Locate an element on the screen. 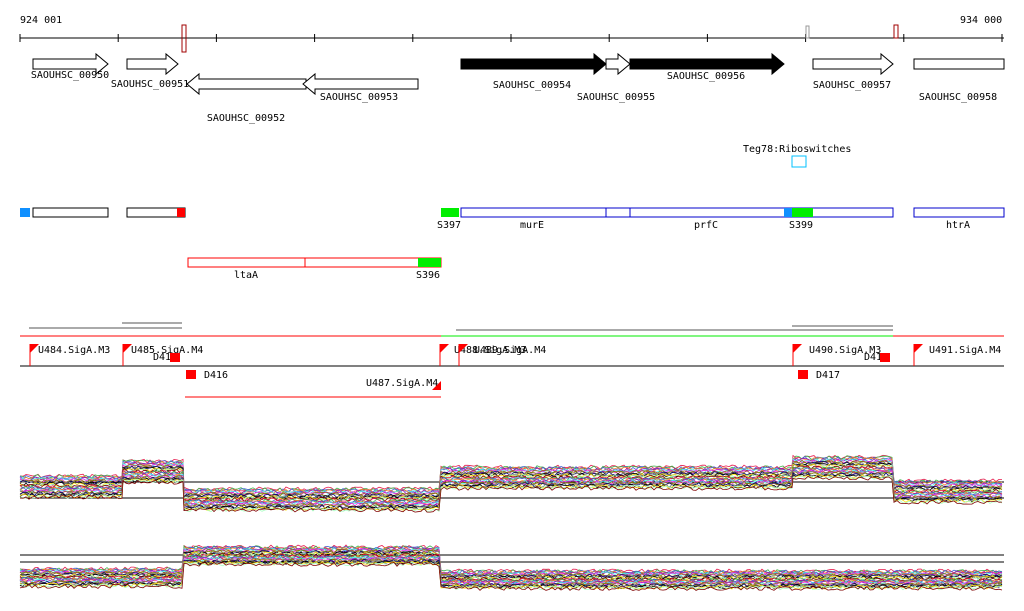 The image size is (1024, 611). operon-label: S397 is located at coordinates (449, 225).